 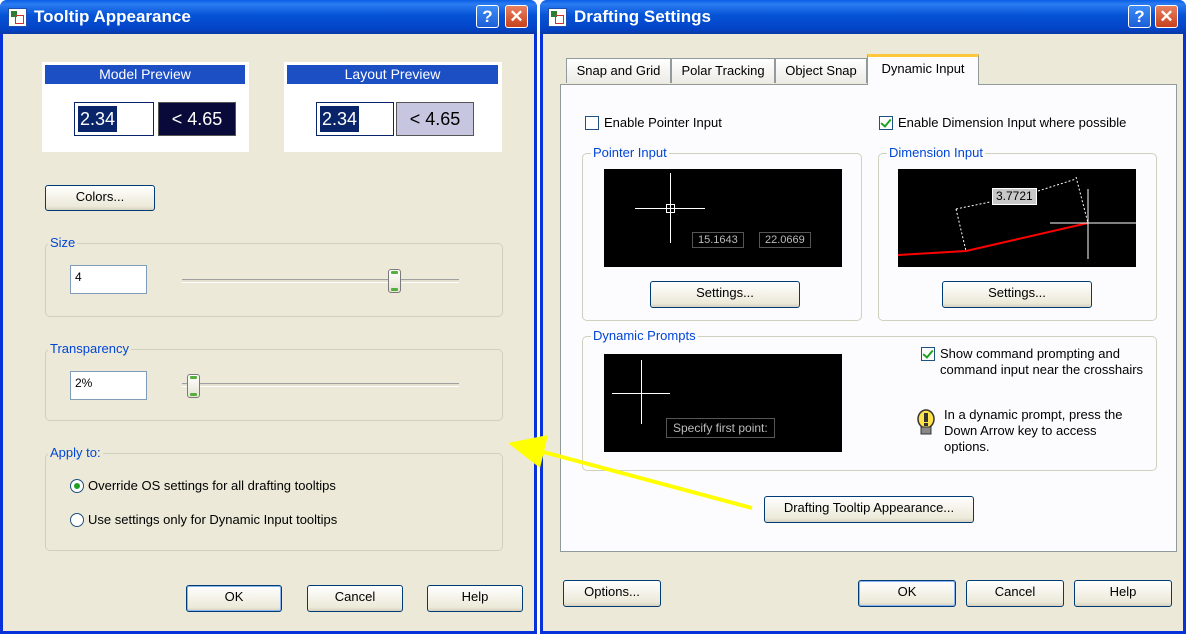 What do you see at coordinates (145, 74) in the screenshot?
I see `model-preview-header: Model Preview` at bounding box center [145, 74].